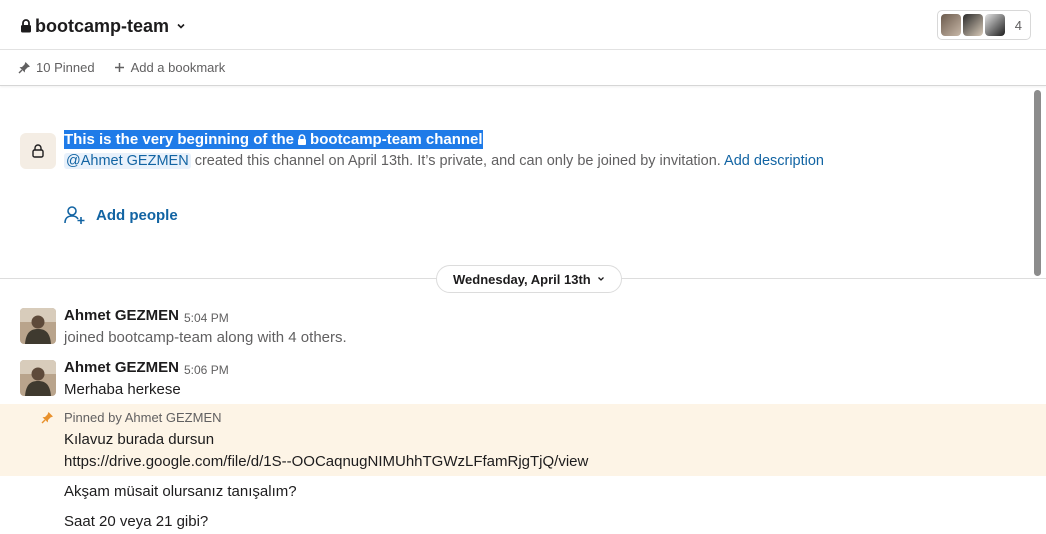  I want to click on date-divider-button: Wednesday, April 13th, so click(529, 279).